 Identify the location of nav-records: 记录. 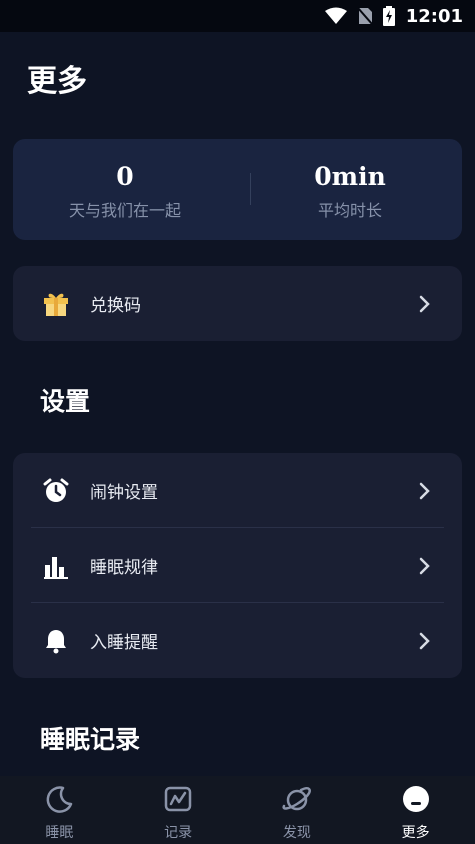
(178, 810).